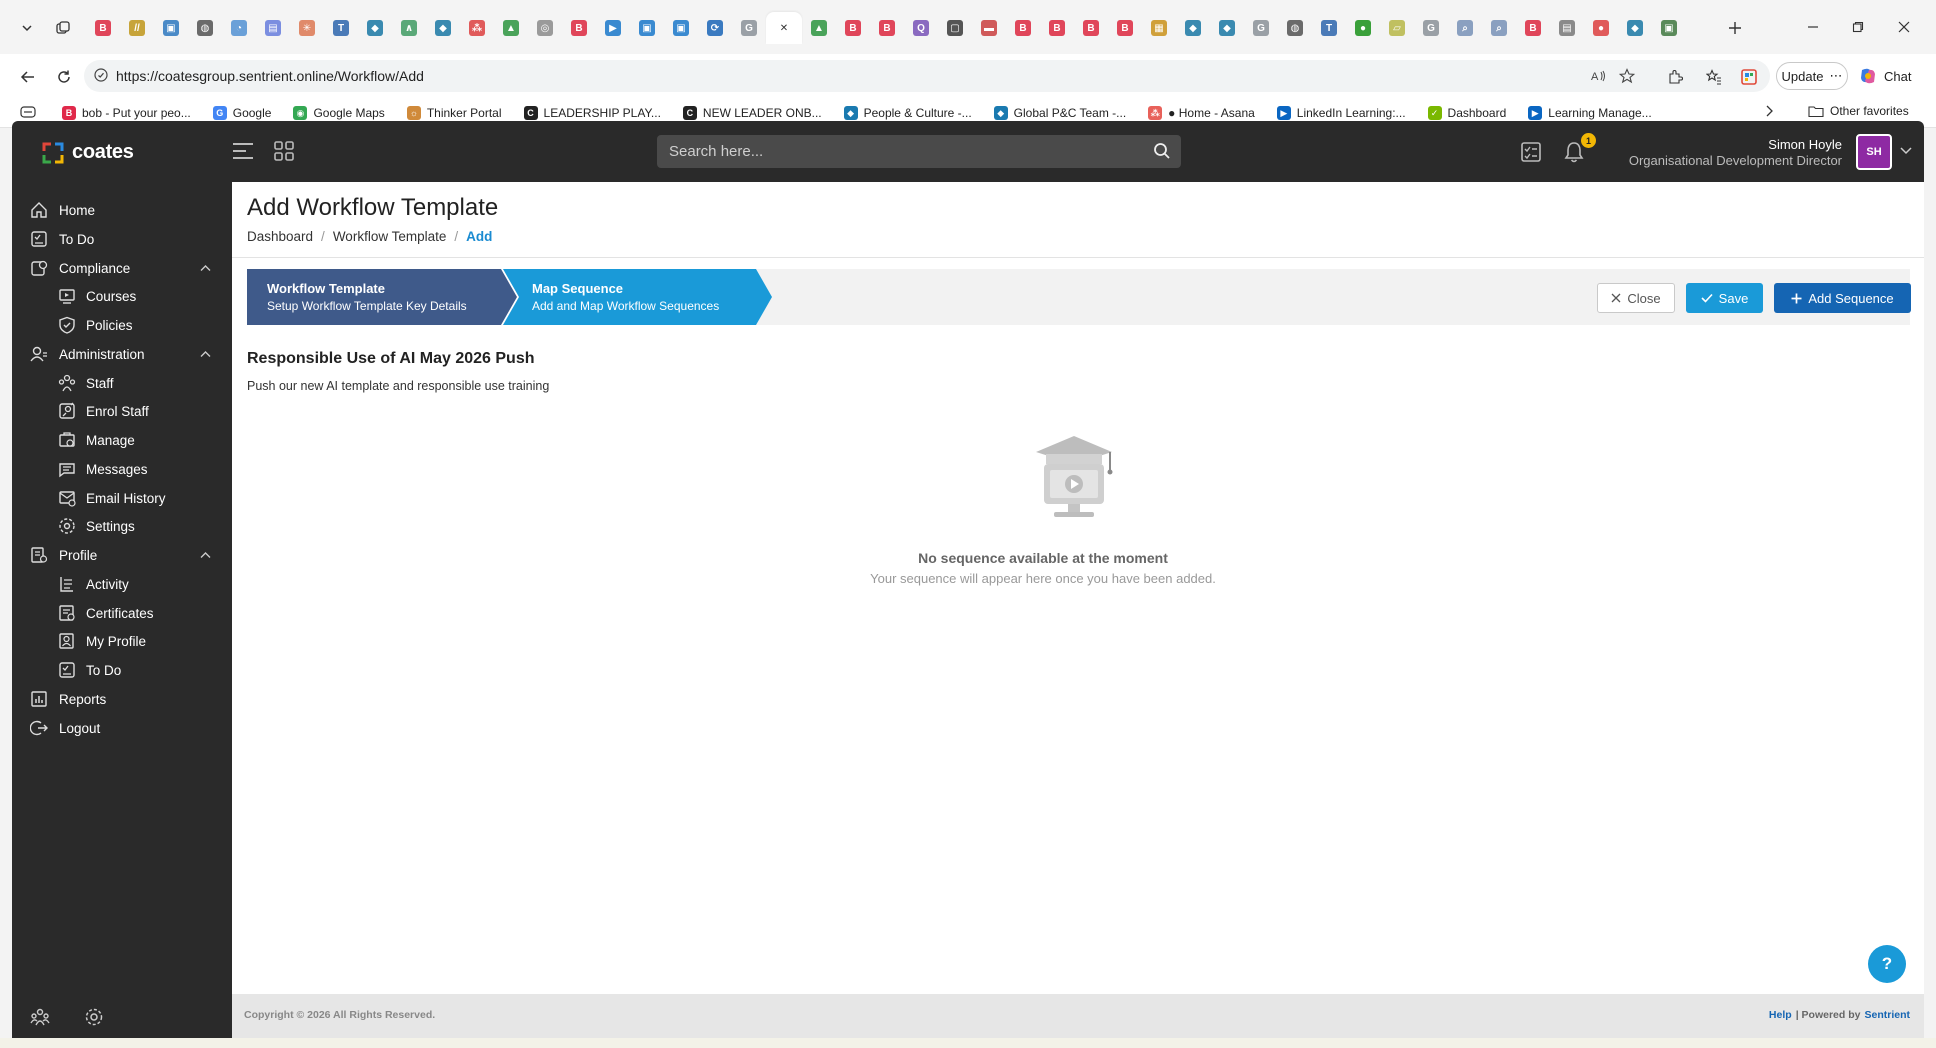 Image resolution: width=1936 pixels, height=1048 pixels. I want to click on user-name: Simon Hoyle, so click(1805, 144).